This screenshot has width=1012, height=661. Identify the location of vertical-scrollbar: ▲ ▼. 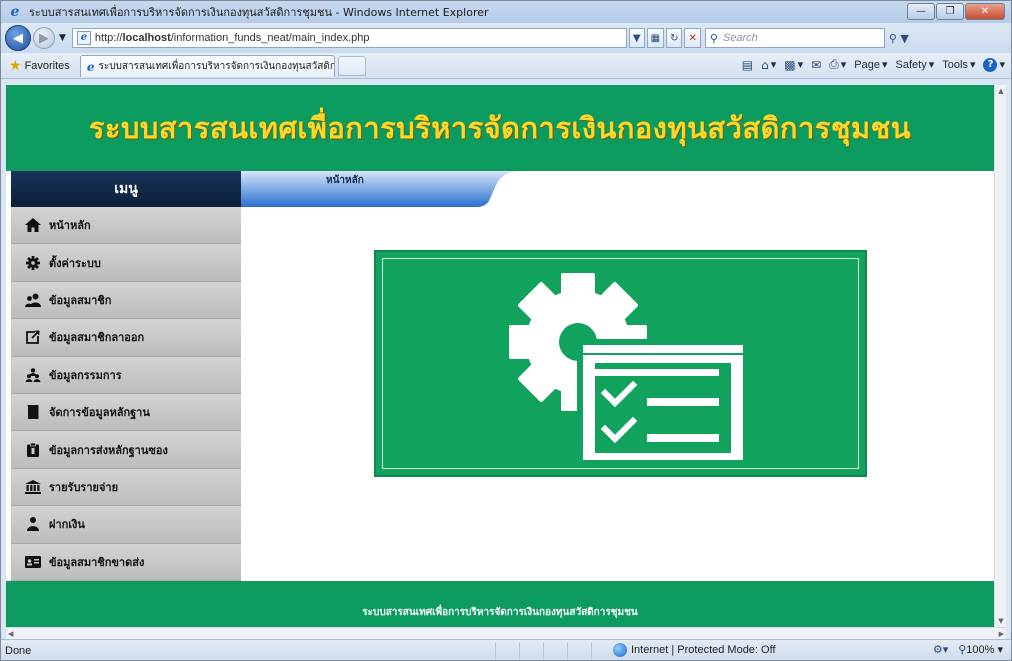
(1000, 356).